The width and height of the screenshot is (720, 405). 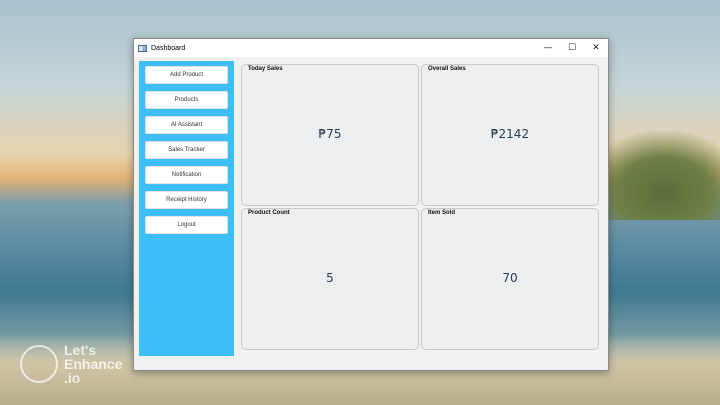 What do you see at coordinates (93, 364) in the screenshot?
I see `watermark-text: Let's Enhance .io` at bounding box center [93, 364].